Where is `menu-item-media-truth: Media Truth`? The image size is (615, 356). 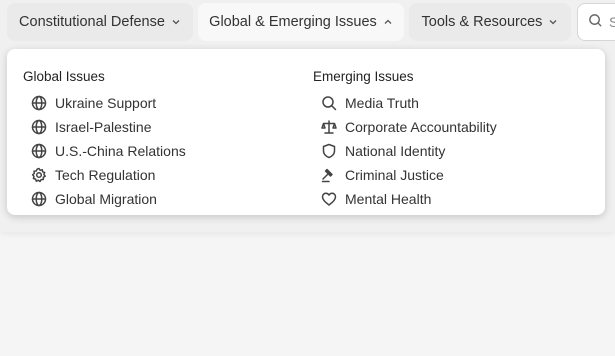 menu-item-media-truth: Media Truth is located at coordinates (409, 103).